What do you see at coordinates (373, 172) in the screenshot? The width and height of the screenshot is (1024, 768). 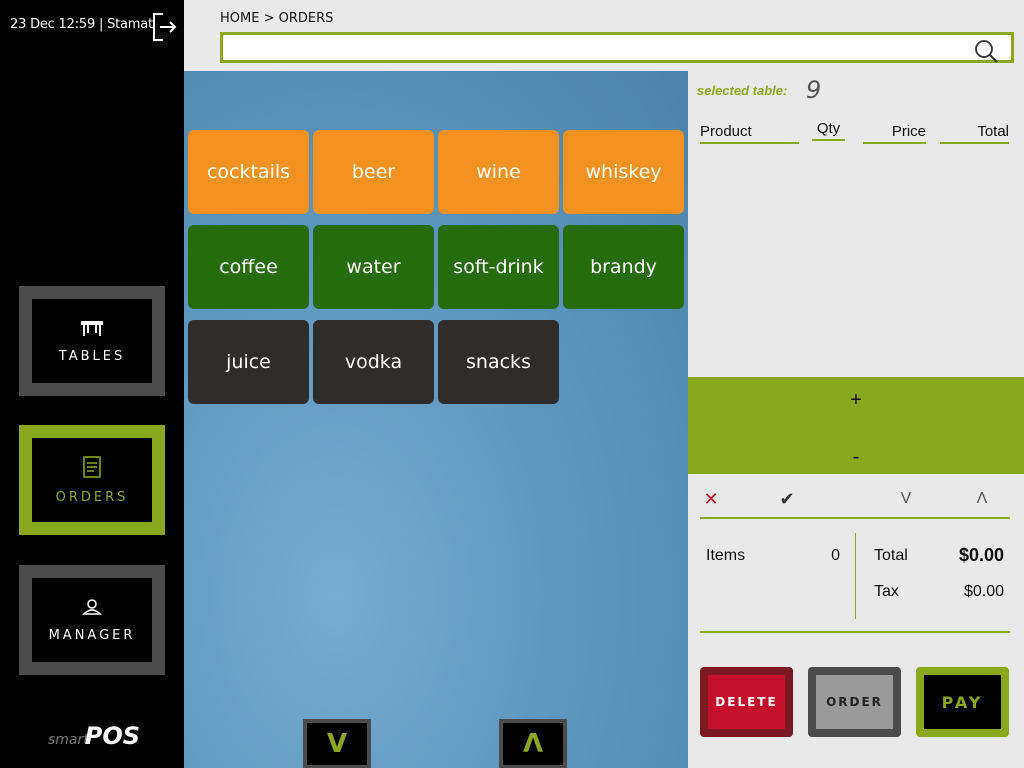 I see `category-beer: beer` at bounding box center [373, 172].